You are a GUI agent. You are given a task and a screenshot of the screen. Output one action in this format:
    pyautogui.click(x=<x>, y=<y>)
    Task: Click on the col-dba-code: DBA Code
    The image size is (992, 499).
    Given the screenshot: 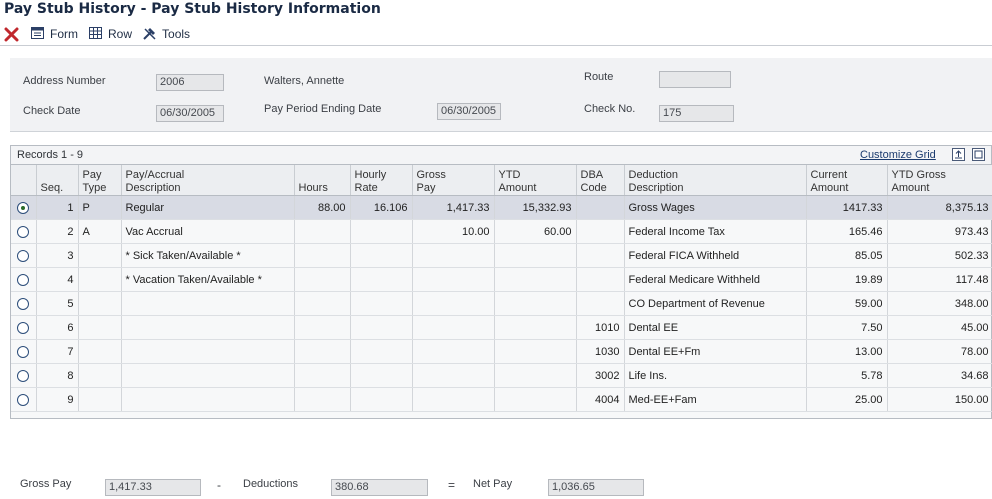 What is the action you would take?
    pyautogui.click(x=600, y=180)
    